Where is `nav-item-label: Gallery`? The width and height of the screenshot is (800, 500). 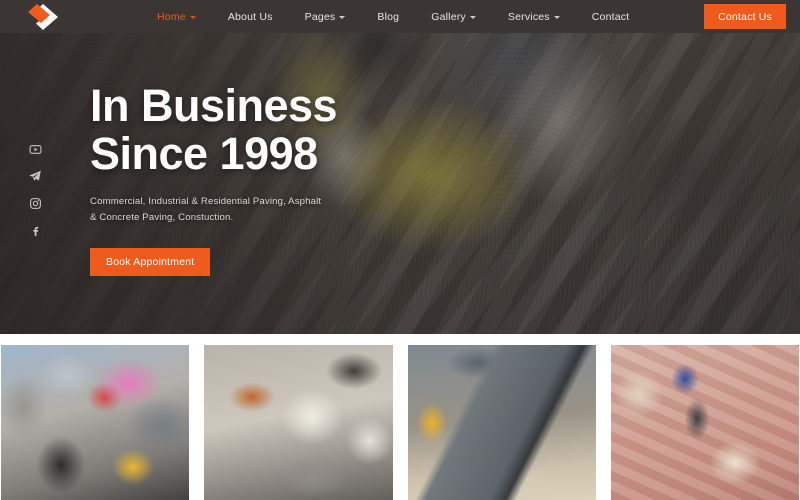 nav-item-label: Gallery is located at coordinates (448, 16).